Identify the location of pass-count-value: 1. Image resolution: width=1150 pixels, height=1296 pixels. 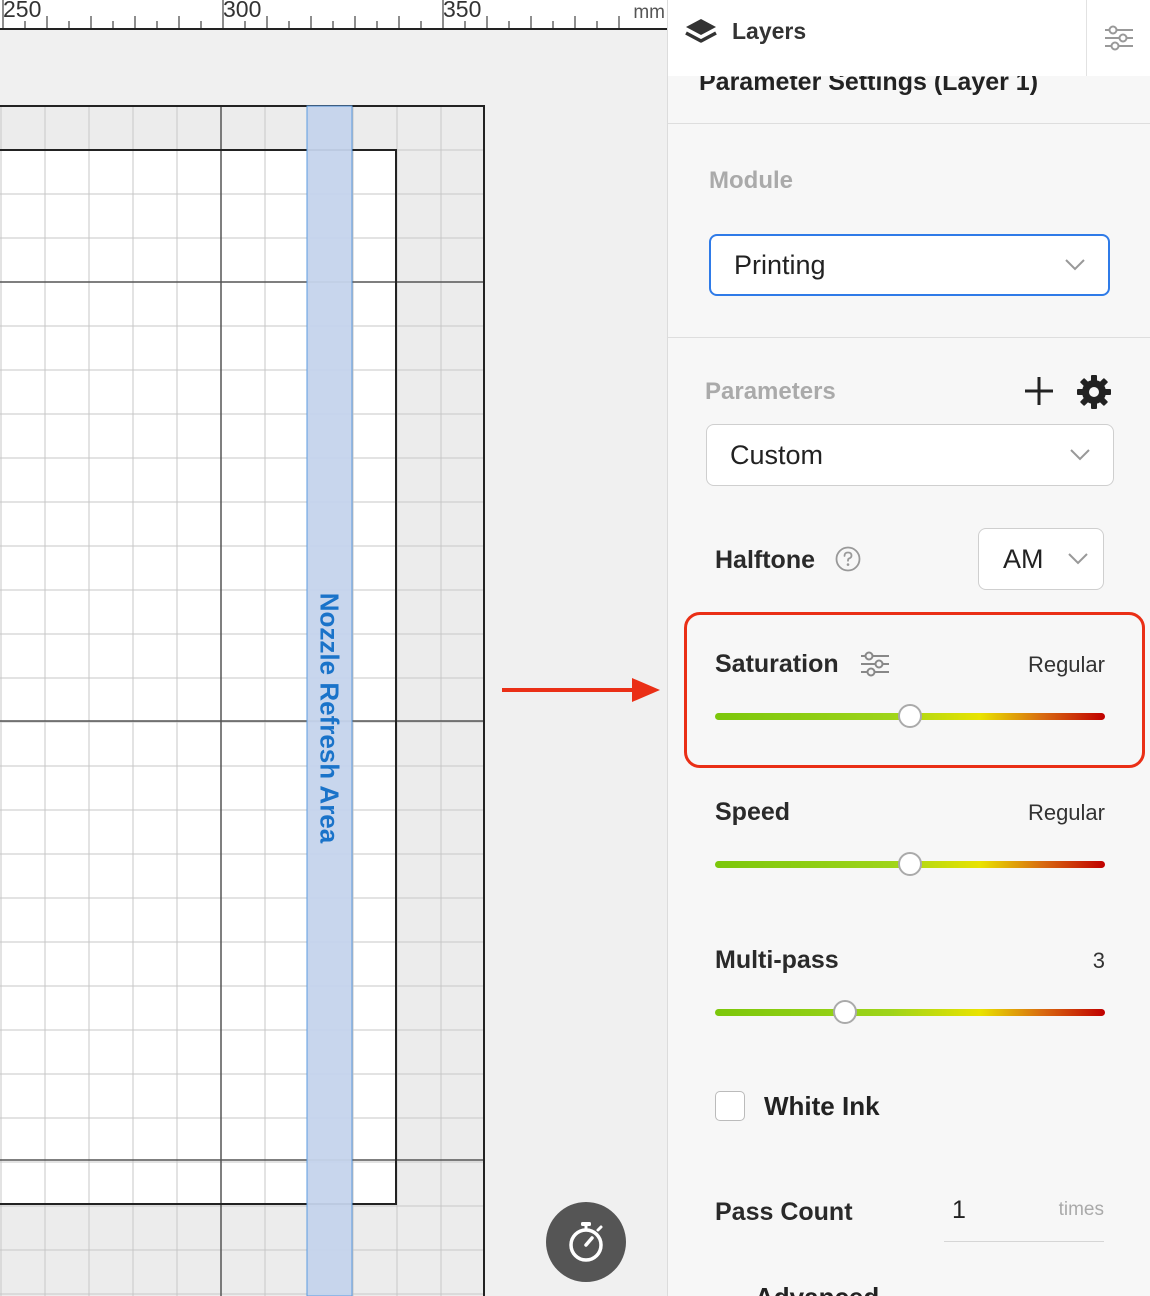
(959, 1210).